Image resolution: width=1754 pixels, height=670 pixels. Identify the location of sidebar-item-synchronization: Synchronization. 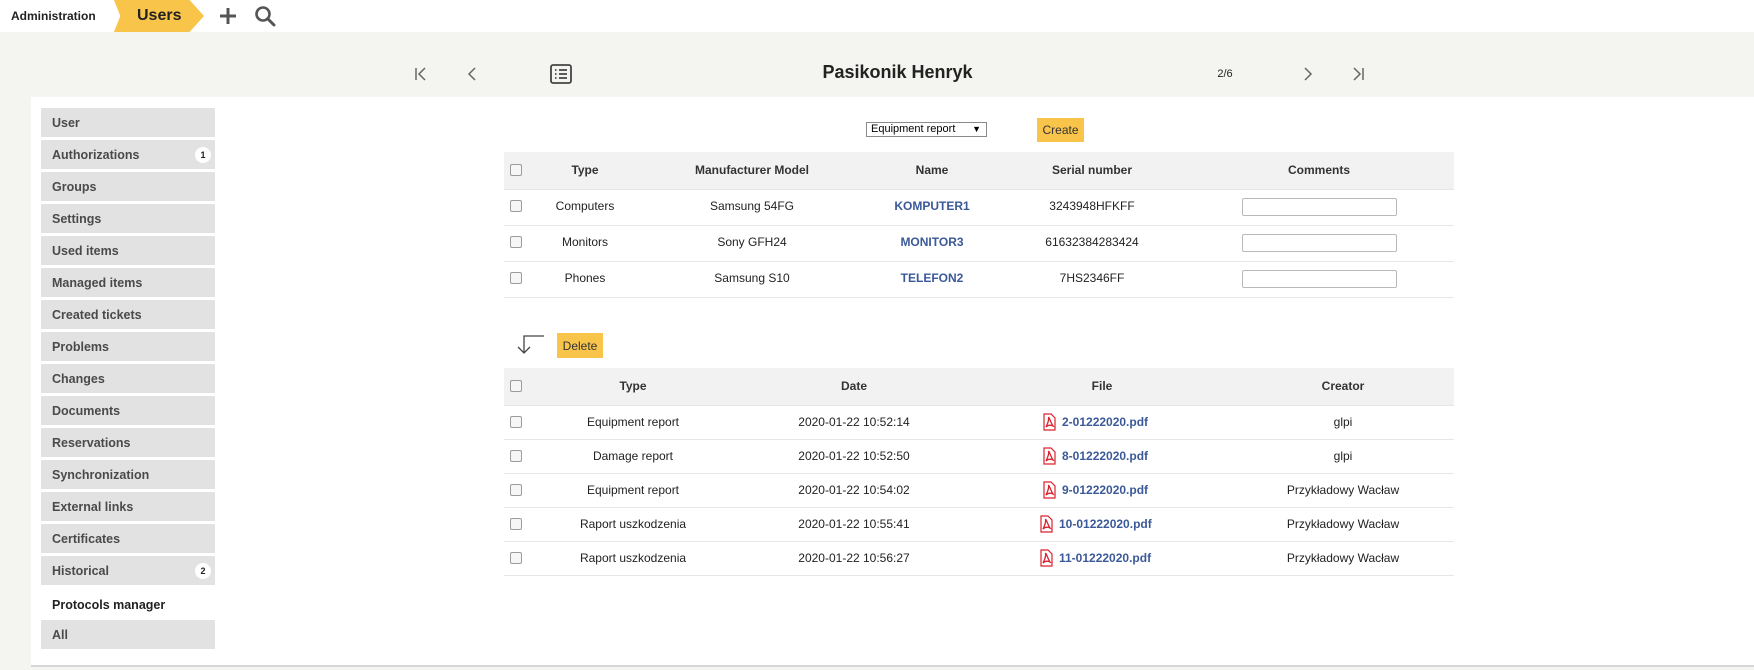
(128, 474).